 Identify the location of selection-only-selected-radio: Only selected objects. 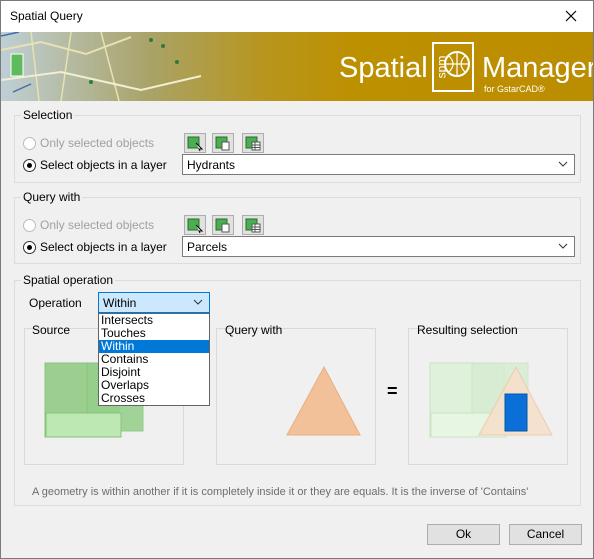
(88, 143).